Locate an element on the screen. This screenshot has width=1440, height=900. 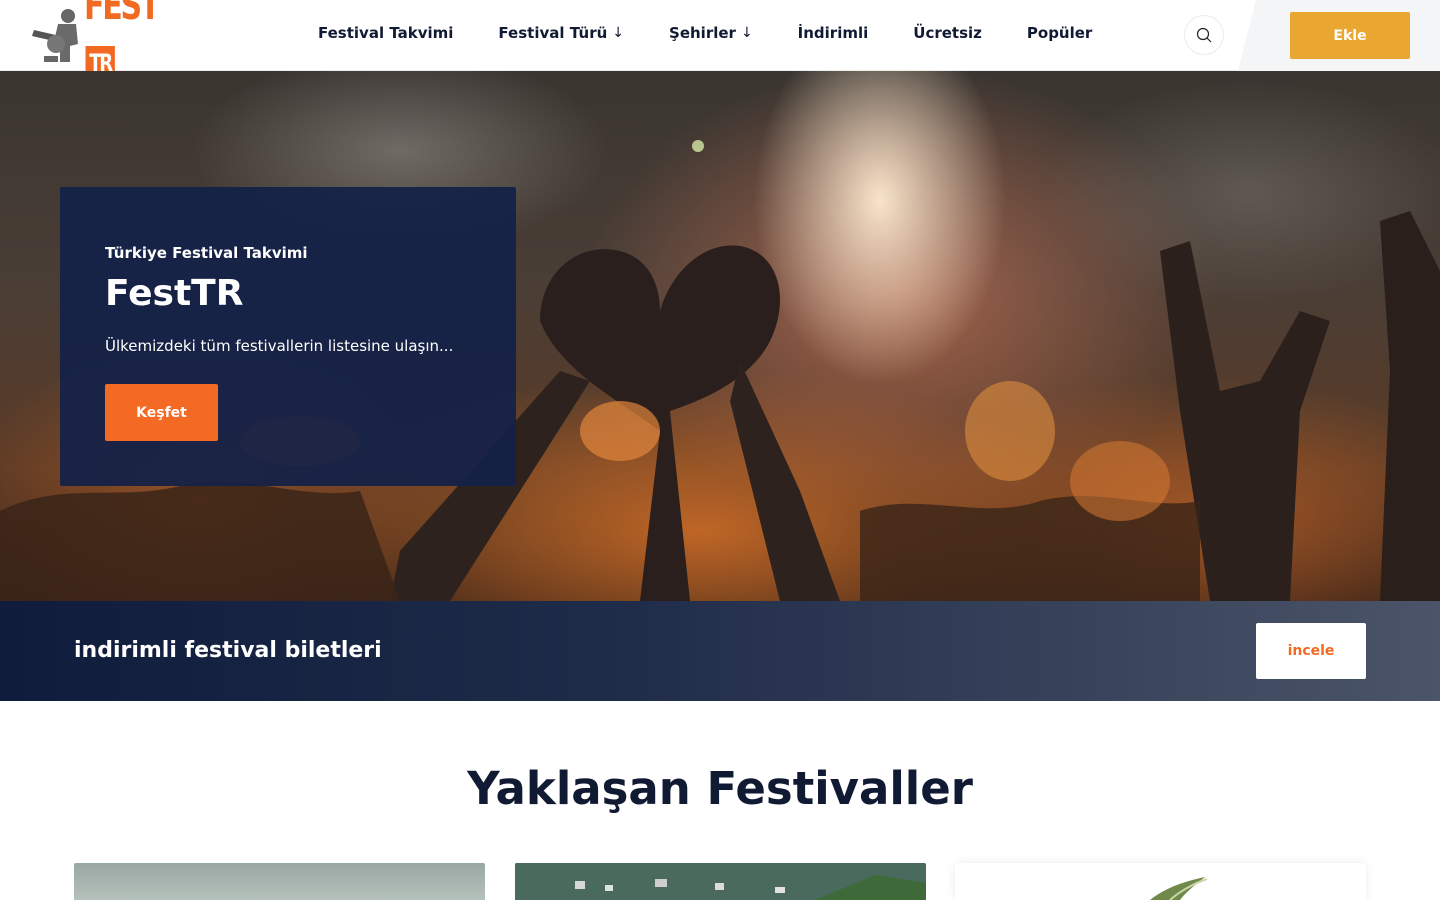
nav-label: İndirimli is located at coordinates (833, 33).